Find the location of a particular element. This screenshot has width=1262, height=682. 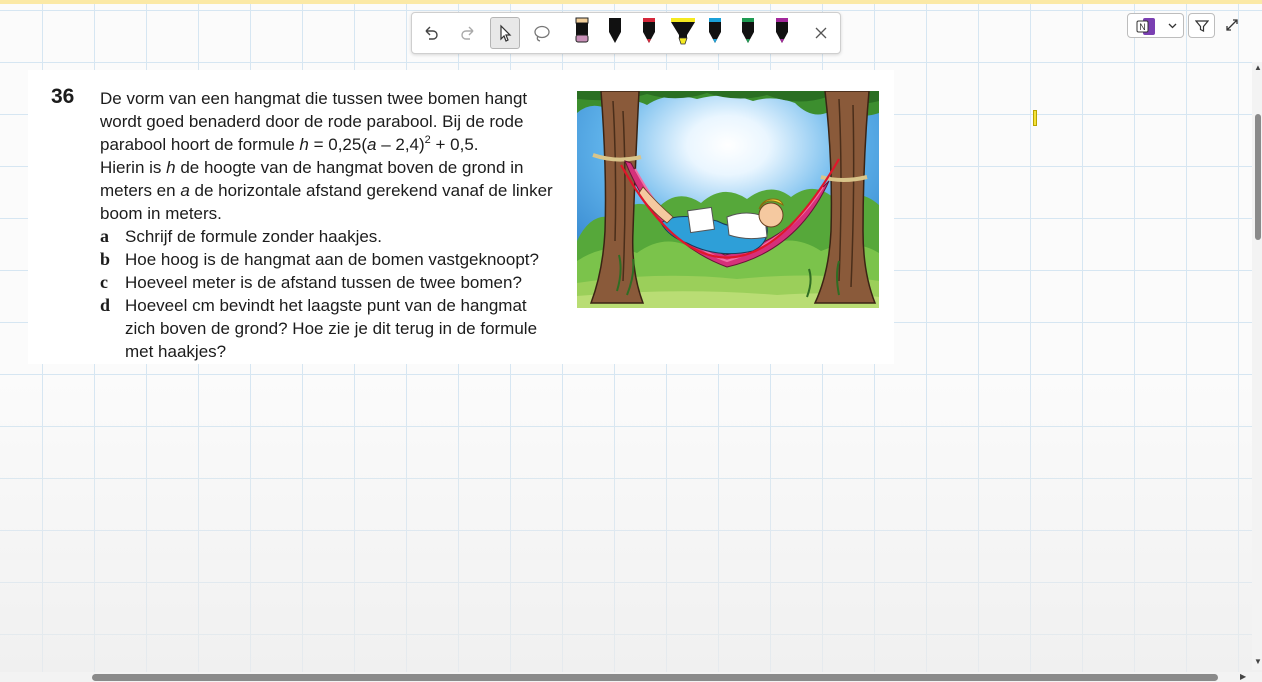

expand-icon is located at coordinates (1232, 25).